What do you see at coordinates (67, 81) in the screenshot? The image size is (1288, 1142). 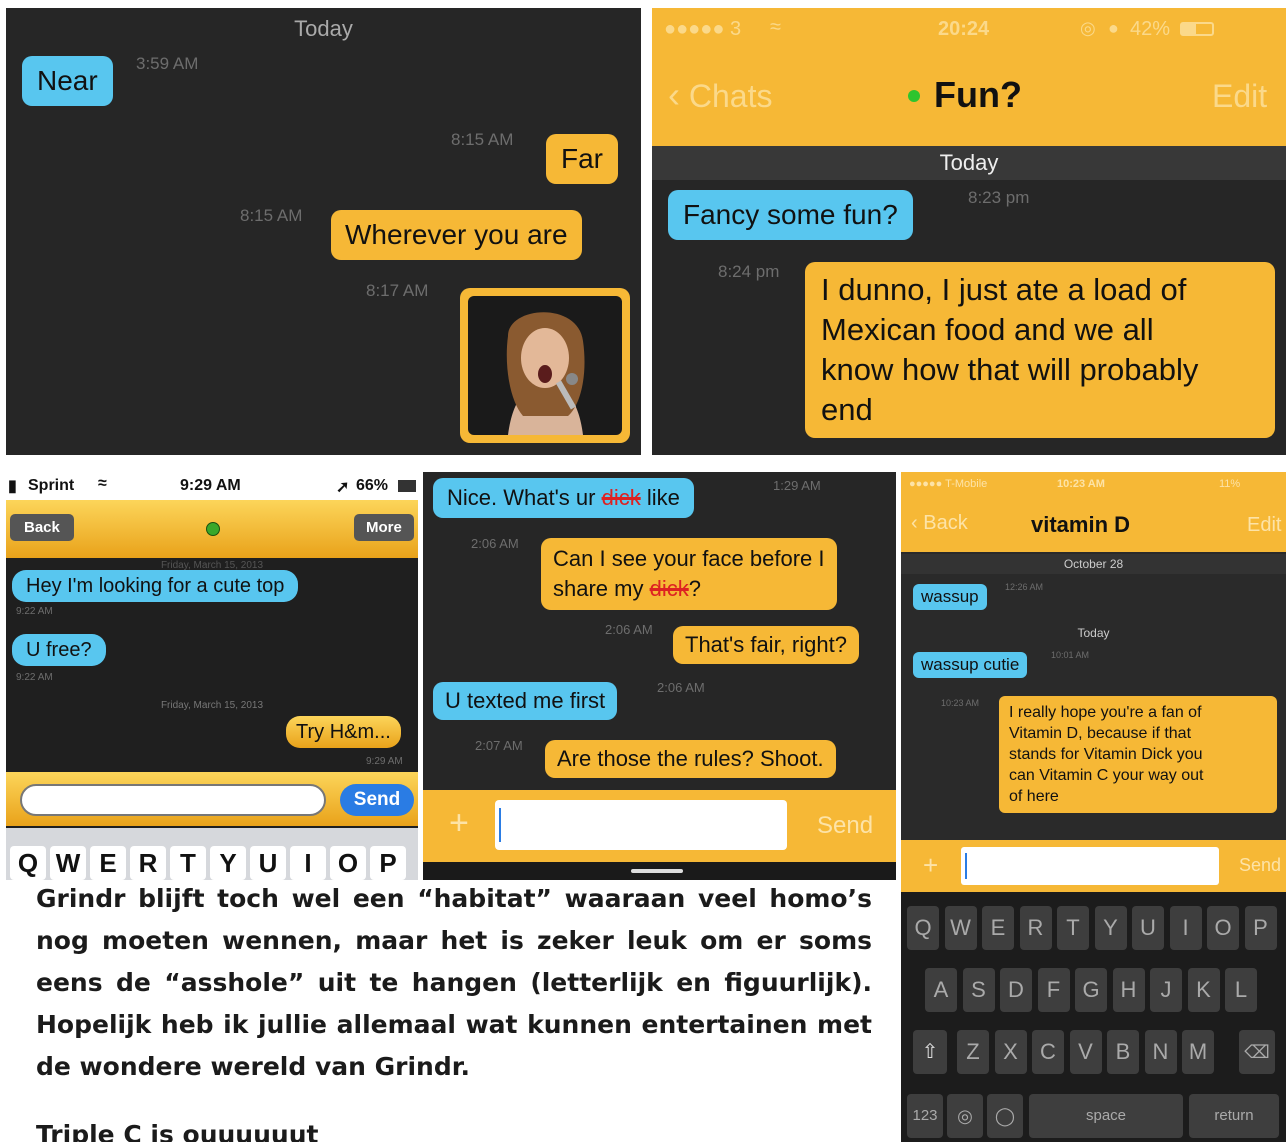 I see `message-bubble: Near` at bounding box center [67, 81].